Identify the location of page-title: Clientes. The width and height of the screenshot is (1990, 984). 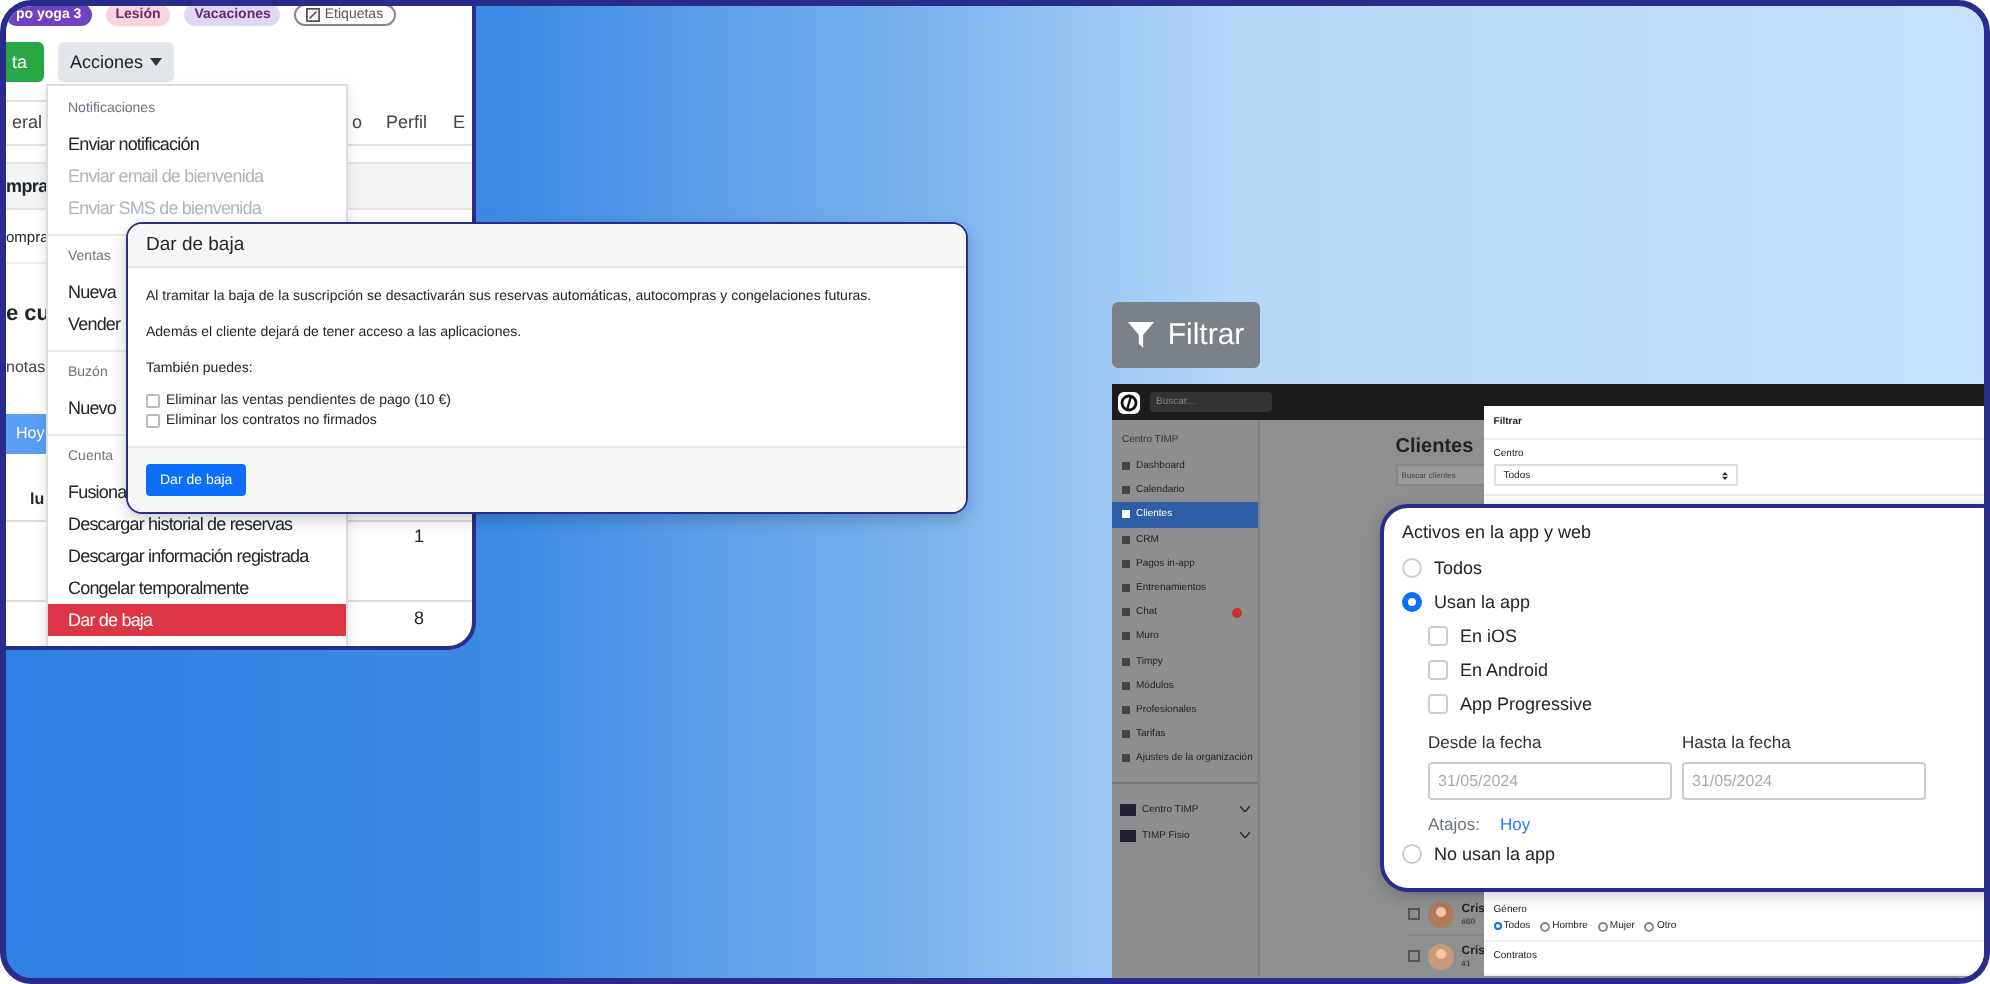
(1435, 447).